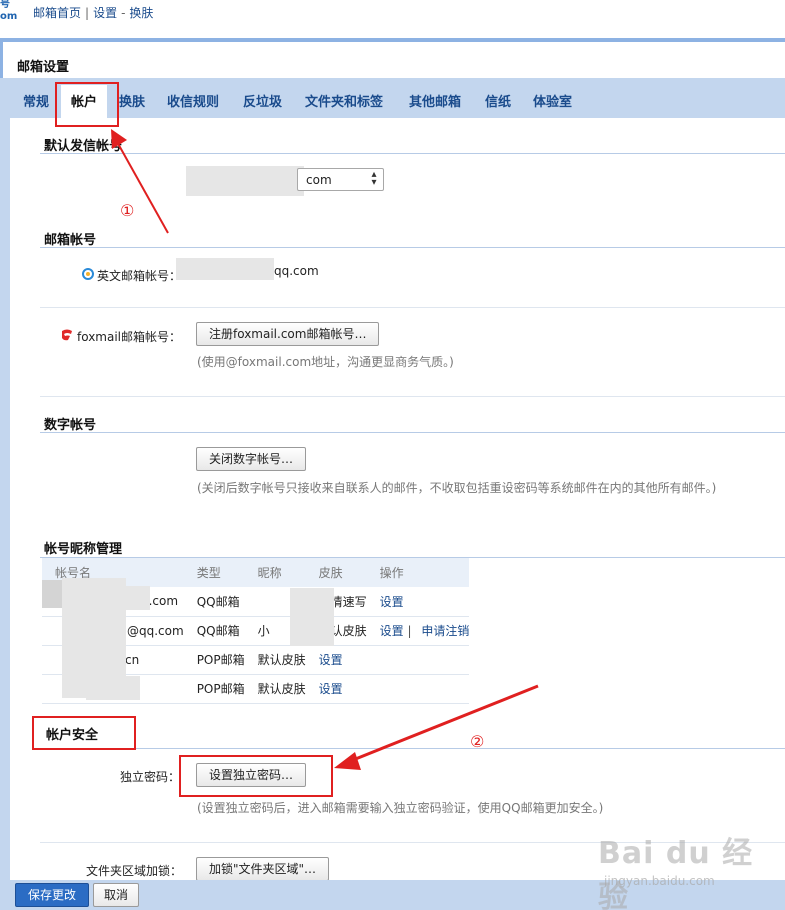 This screenshot has height=910, width=785. I want to click on watermark-brand: Bai du 经验, so click(676, 873).